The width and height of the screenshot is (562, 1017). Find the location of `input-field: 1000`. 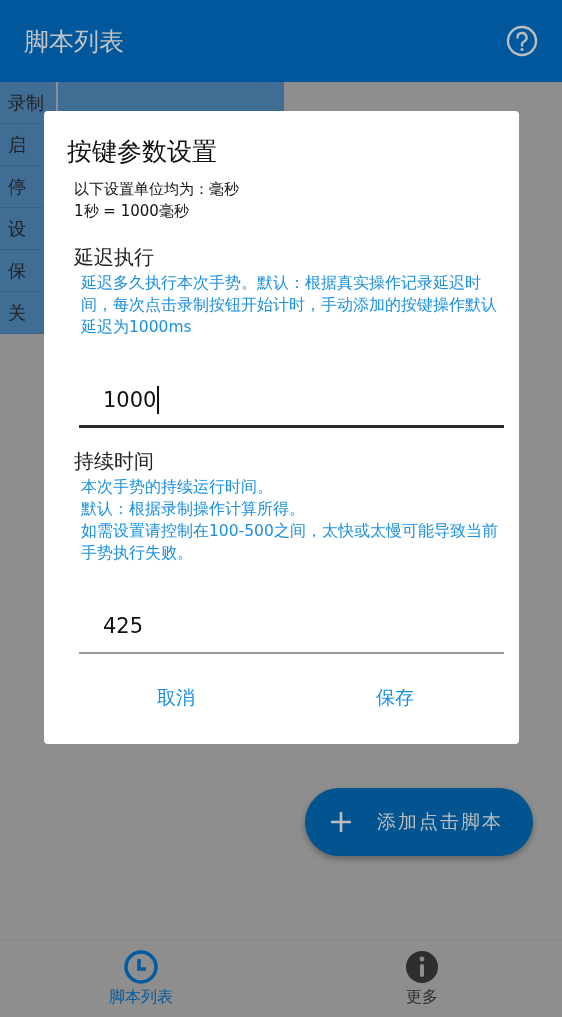

input-field: 1000 is located at coordinates (291, 401).